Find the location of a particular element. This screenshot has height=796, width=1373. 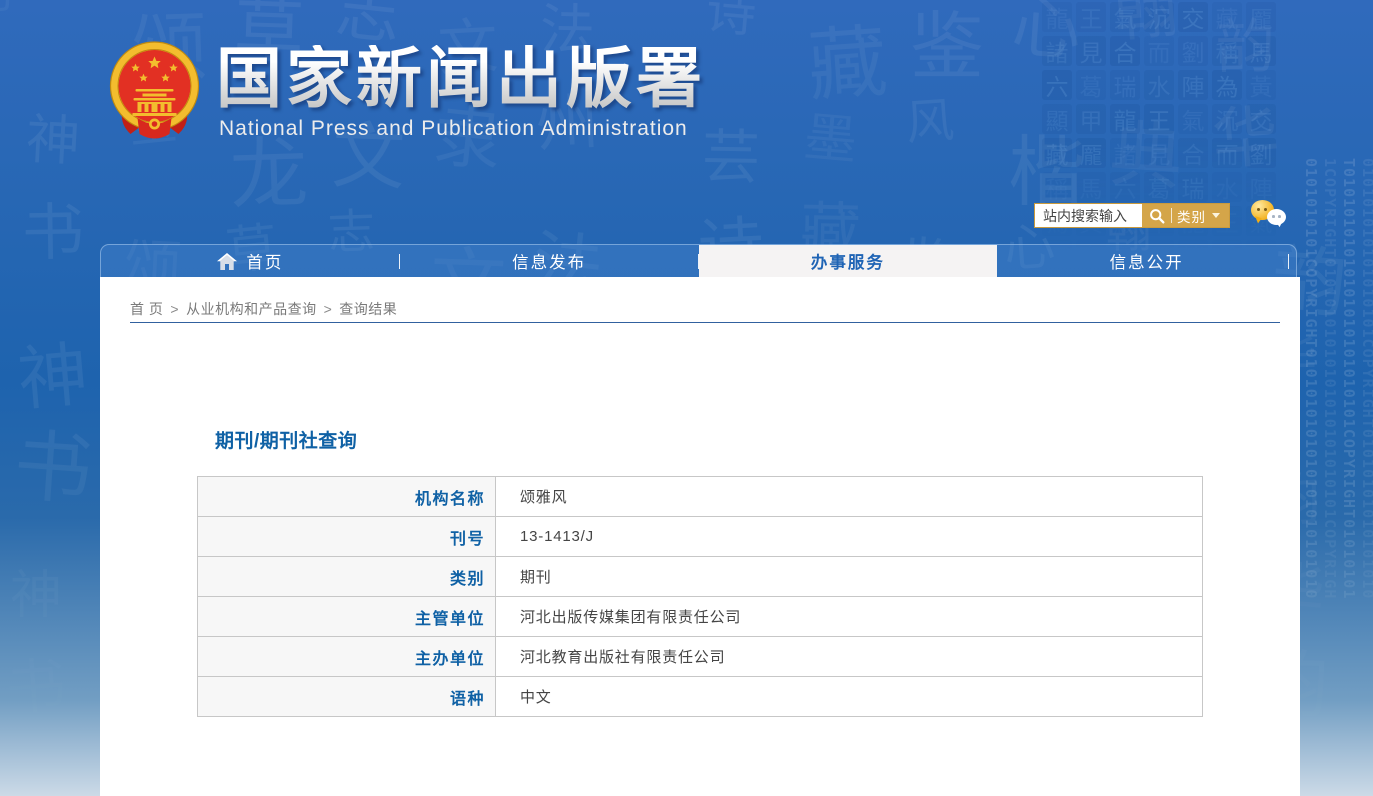

nav-tab-services-label: 办事服务 is located at coordinates (847, 263).